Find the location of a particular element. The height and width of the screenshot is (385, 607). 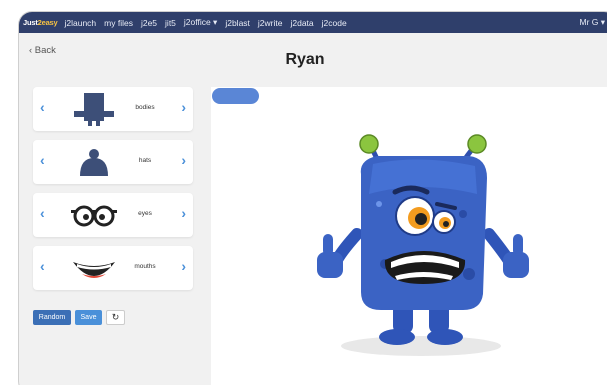

nav-j2code: j2code is located at coordinates (334, 23).